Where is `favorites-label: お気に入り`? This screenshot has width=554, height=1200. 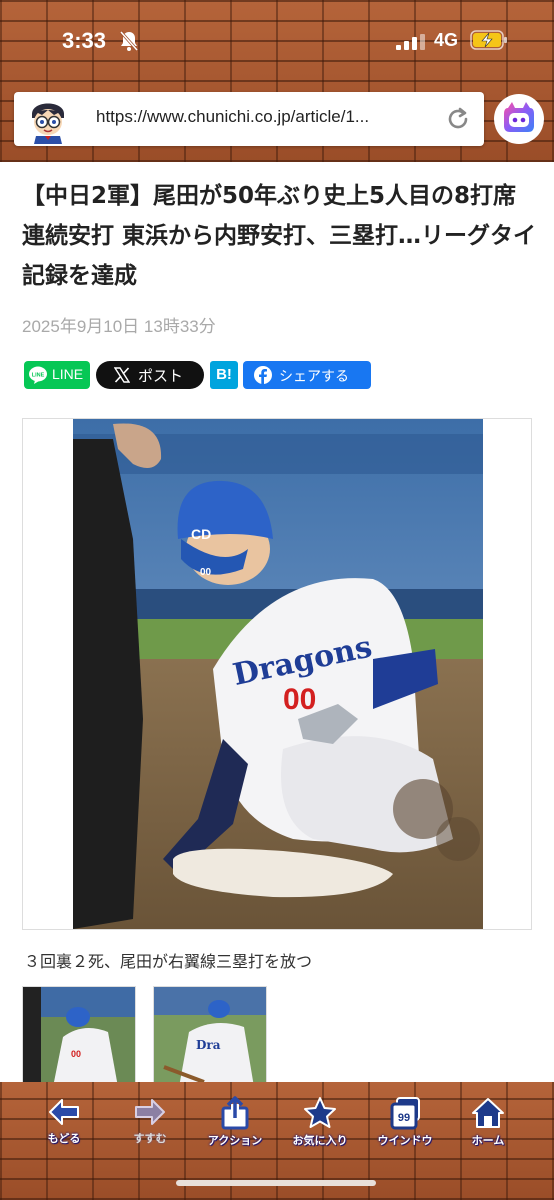 favorites-label: お気に入り is located at coordinates (320, 1140).